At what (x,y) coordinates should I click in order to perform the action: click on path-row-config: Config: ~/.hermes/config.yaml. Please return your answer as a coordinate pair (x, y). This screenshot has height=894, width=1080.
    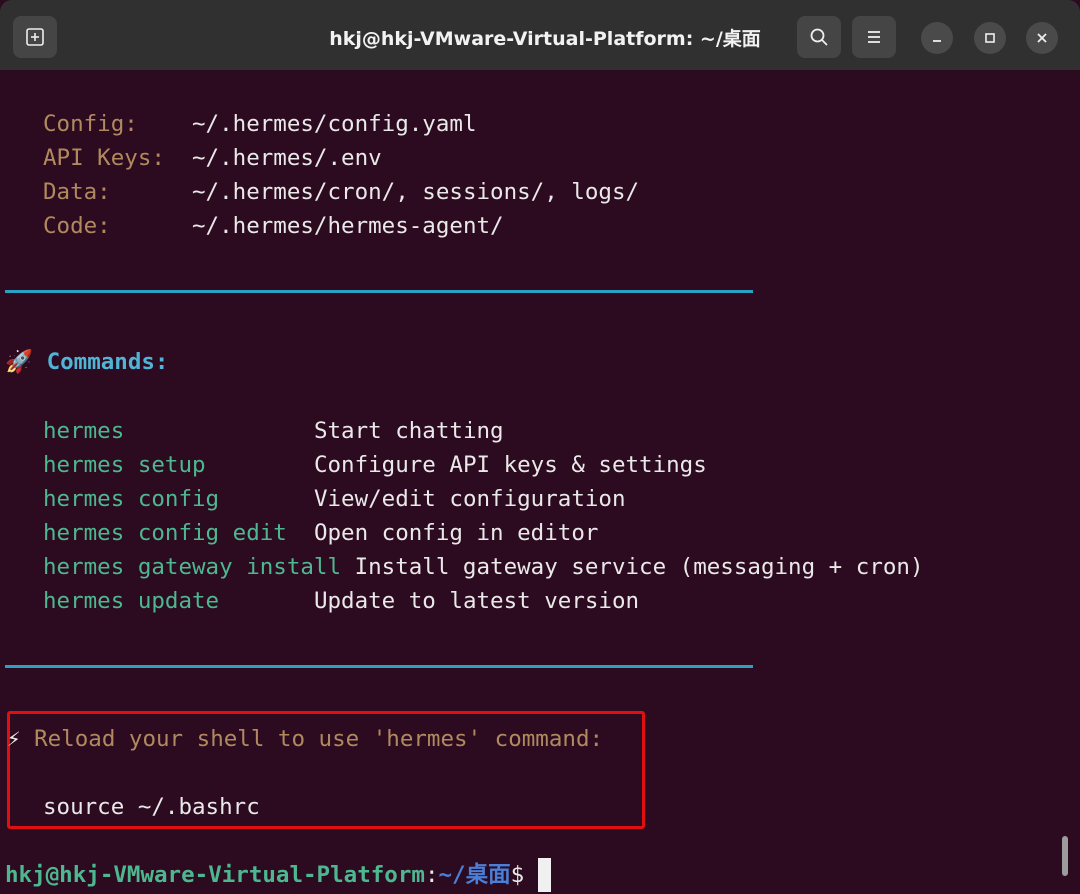
    Looking at the image, I should click on (260, 124).